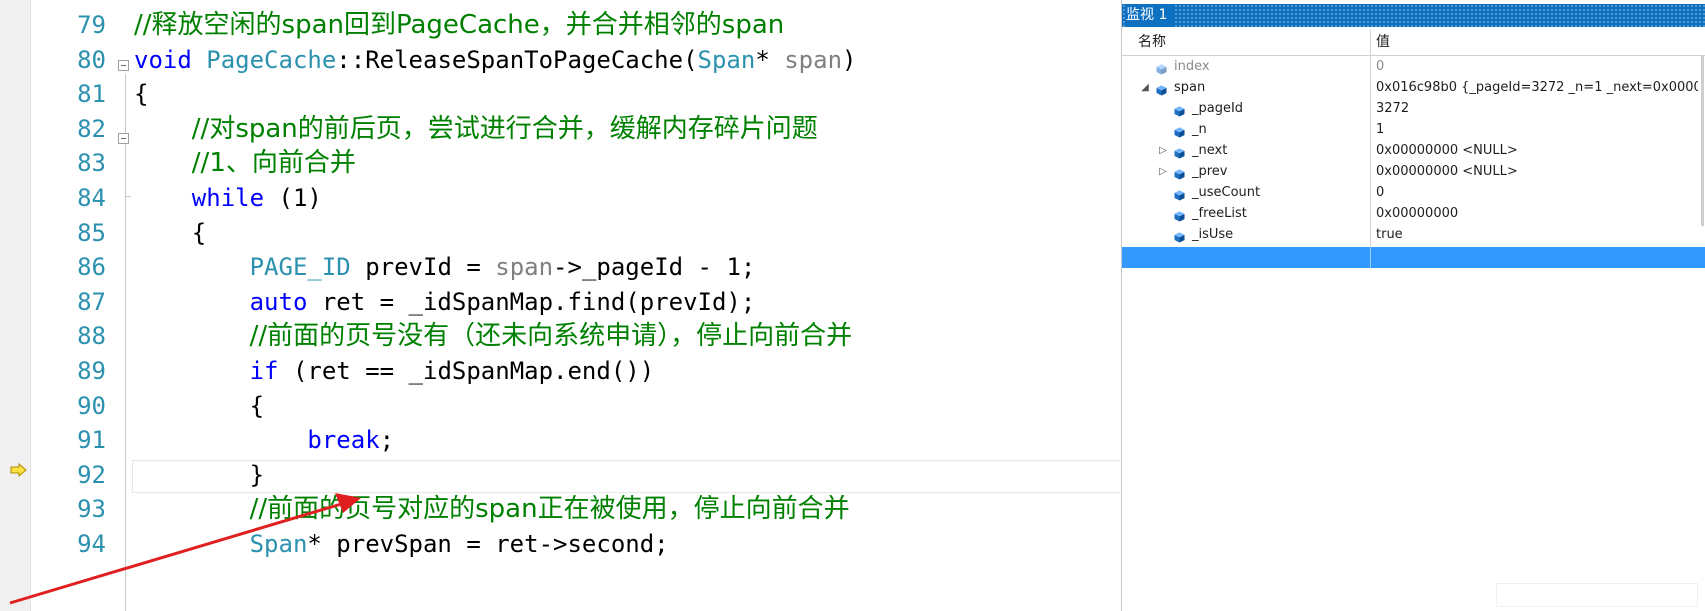  What do you see at coordinates (15, 305) in the screenshot?
I see `indicator-margin` at bounding box center [15, 305].